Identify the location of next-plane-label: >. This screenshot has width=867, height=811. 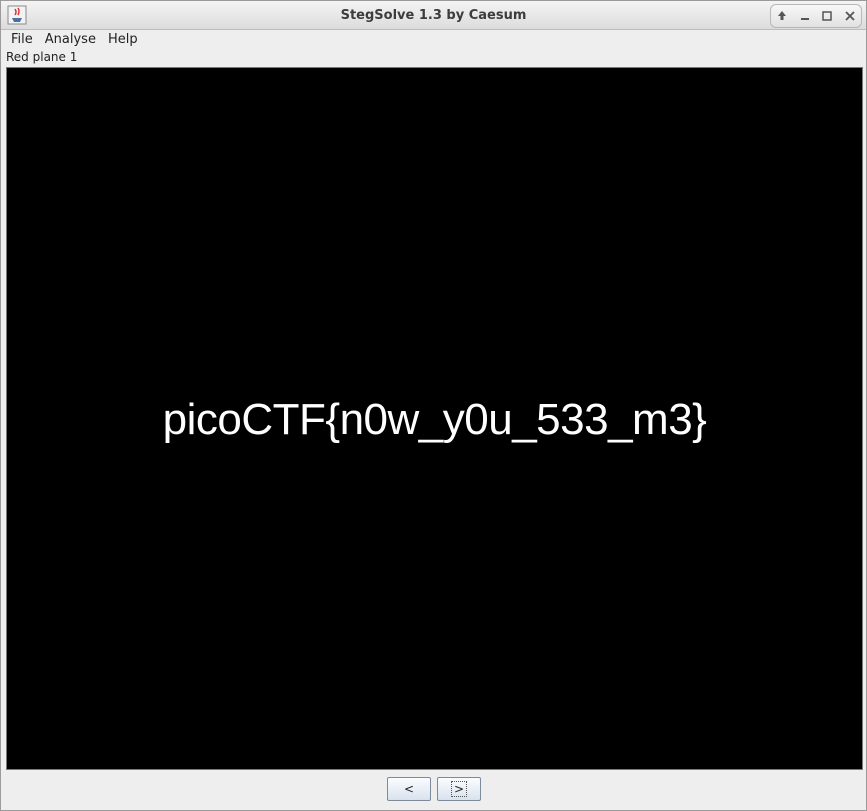
(459, 789).